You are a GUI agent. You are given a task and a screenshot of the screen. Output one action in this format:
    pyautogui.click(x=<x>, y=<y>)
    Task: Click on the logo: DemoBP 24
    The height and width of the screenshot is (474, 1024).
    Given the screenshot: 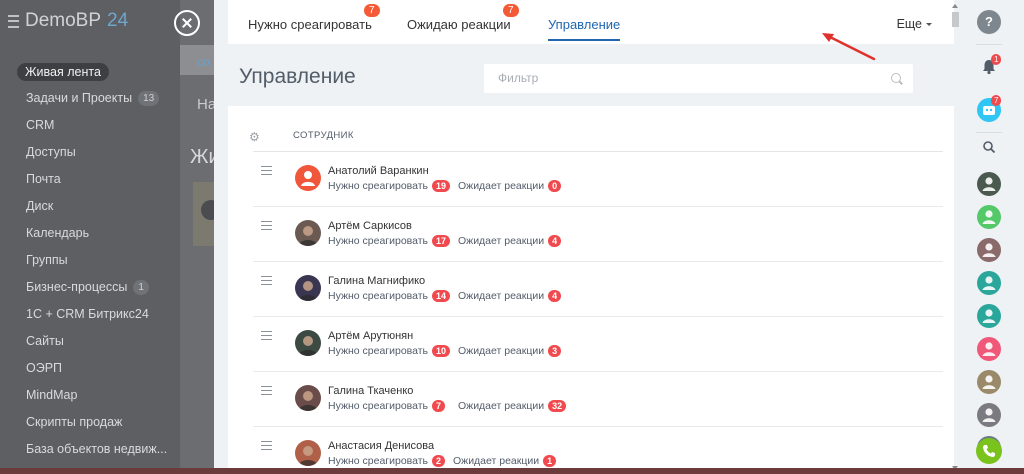 What is the action you would take?
    pyautogui.click(x=68, y=21)
    